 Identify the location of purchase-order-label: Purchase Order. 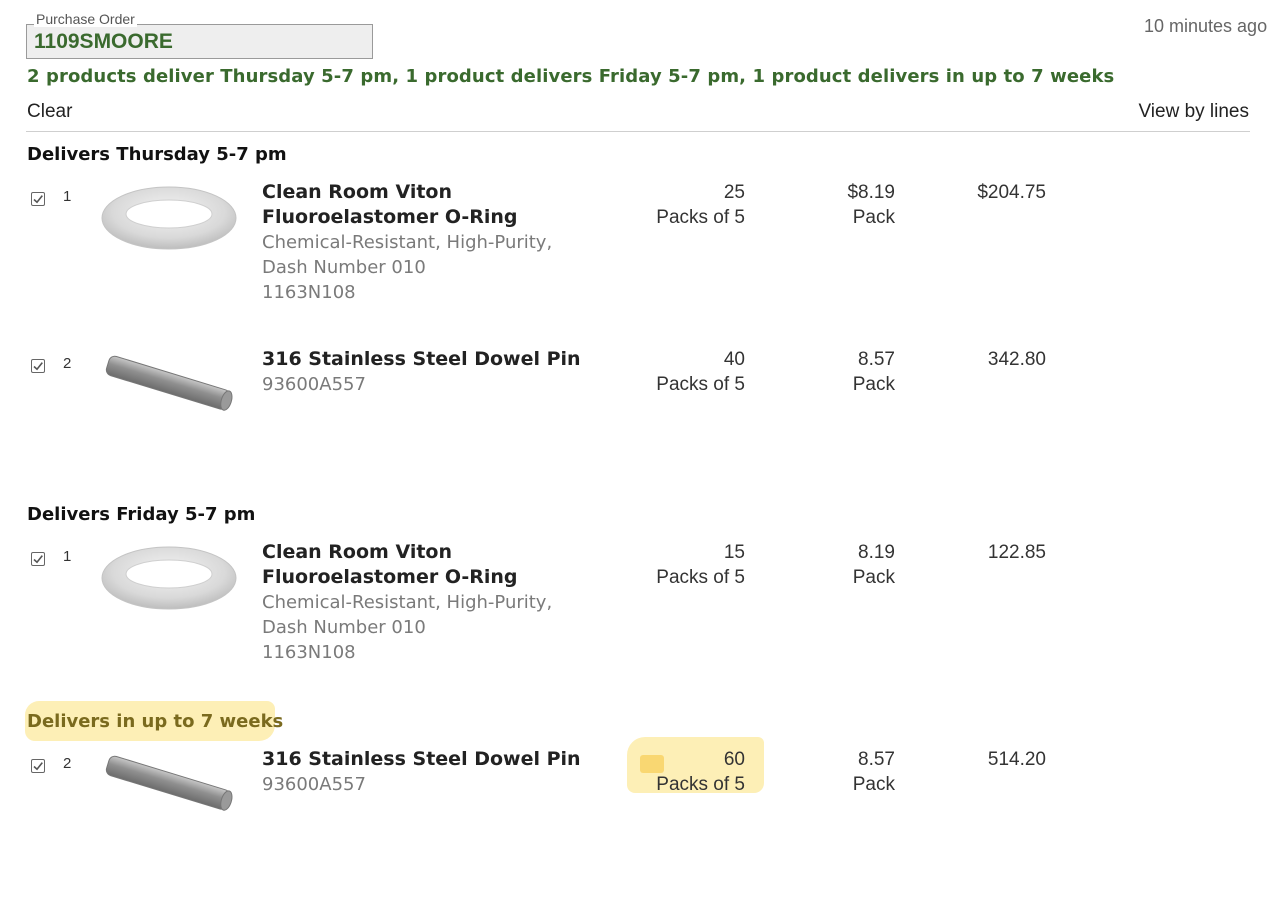
(85, 19).